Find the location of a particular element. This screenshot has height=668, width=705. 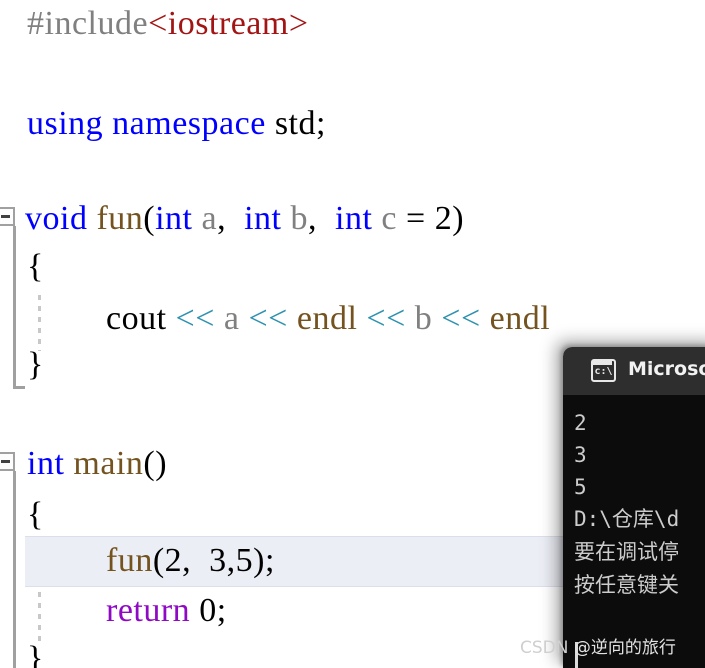

console-titlebar: c:\ Microsof is located at coordinates (634, 371).